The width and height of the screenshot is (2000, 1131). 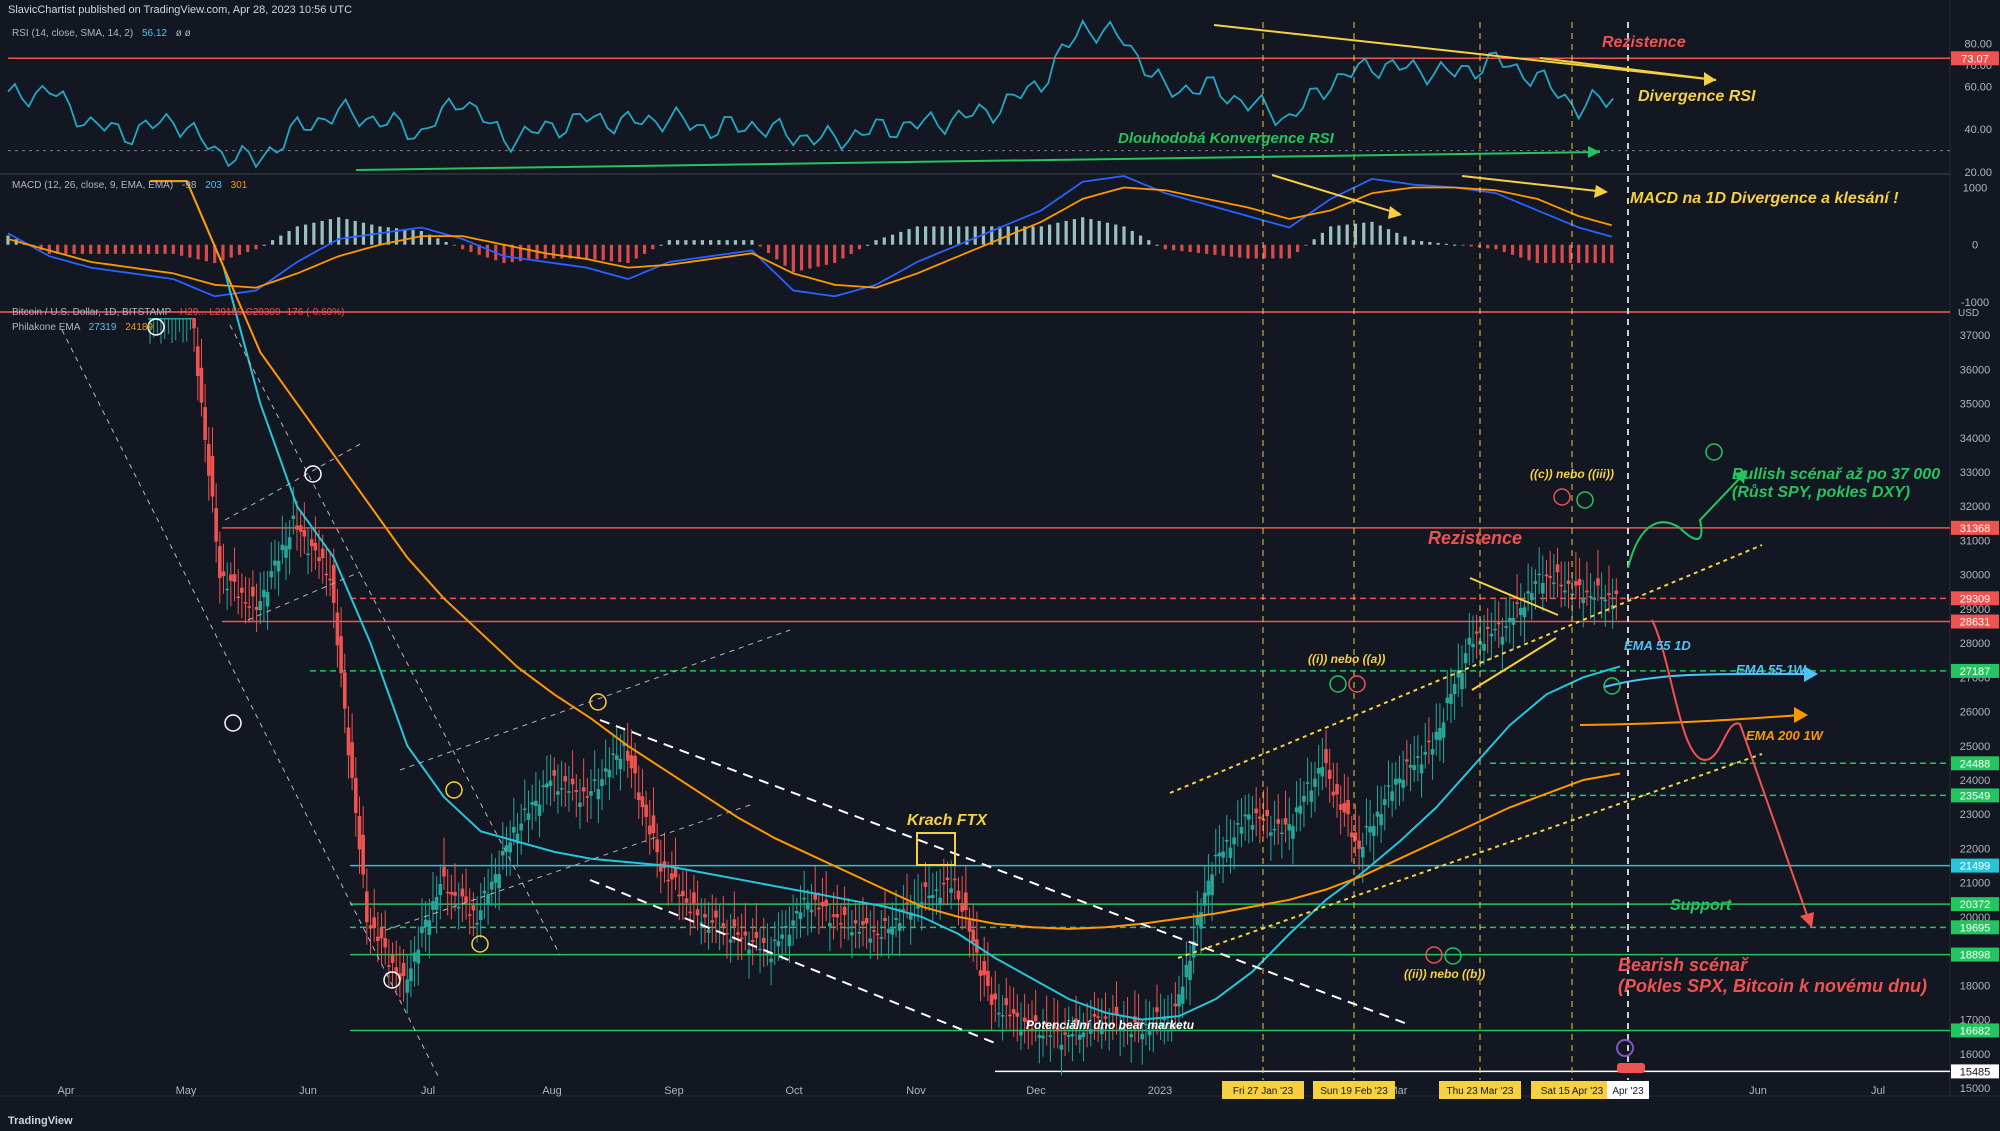 I want to click on divergence-rsi-label: Divergence RSI, so click(x=1697, y=96).